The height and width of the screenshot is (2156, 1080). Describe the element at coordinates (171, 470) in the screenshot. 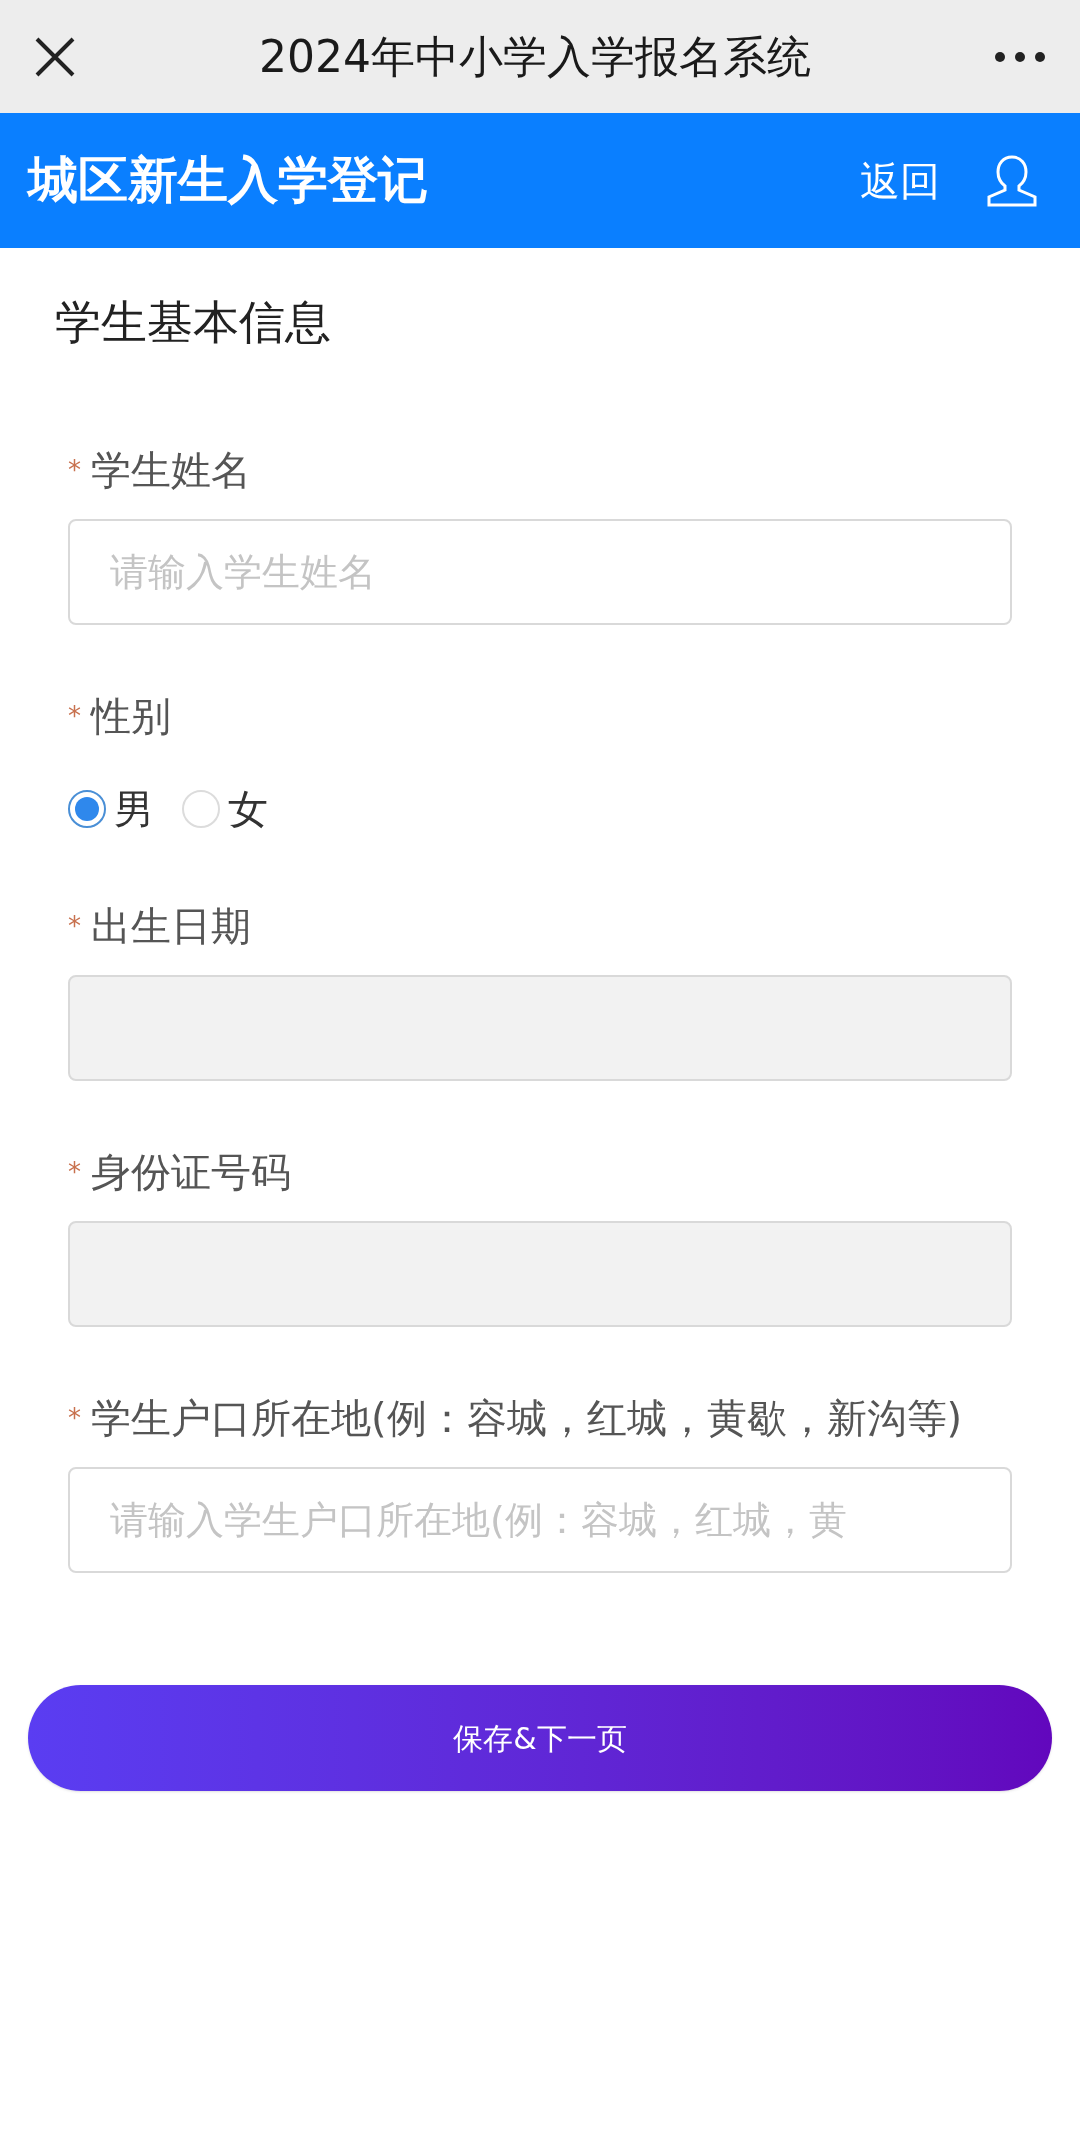

I see `field-label: 学生姓名` at that location.